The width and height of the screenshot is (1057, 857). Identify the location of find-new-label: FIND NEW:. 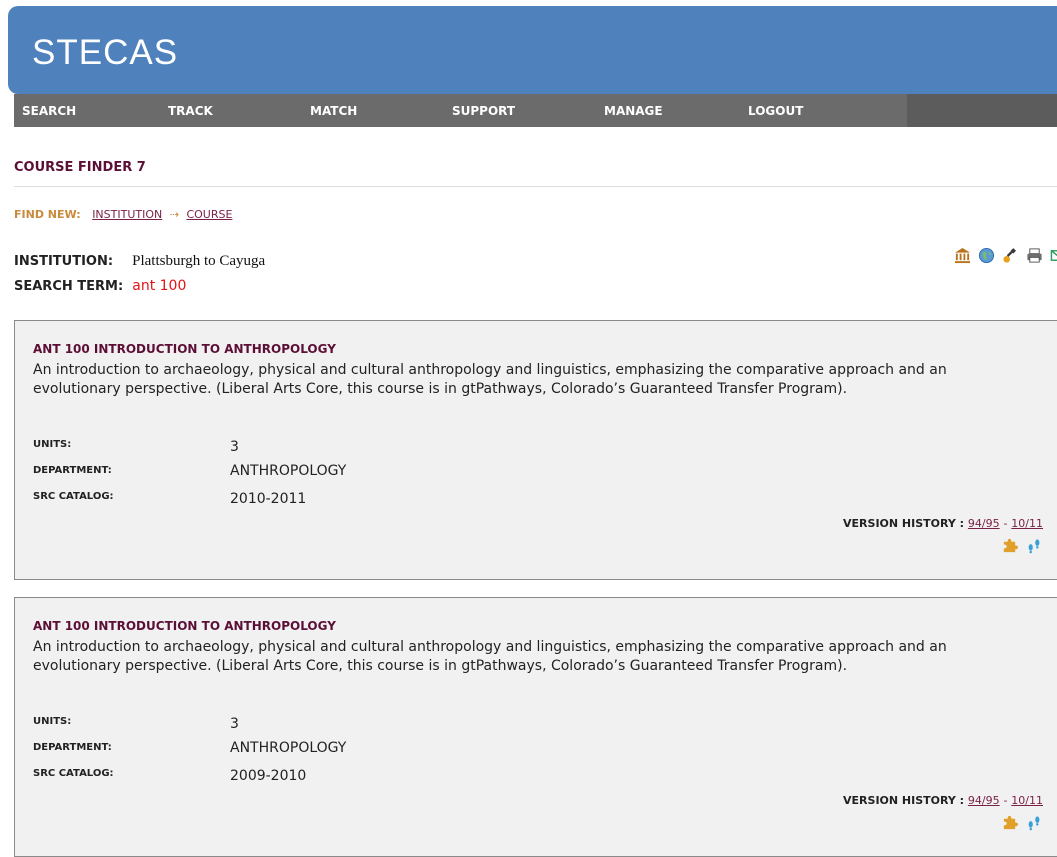
(47, 214).